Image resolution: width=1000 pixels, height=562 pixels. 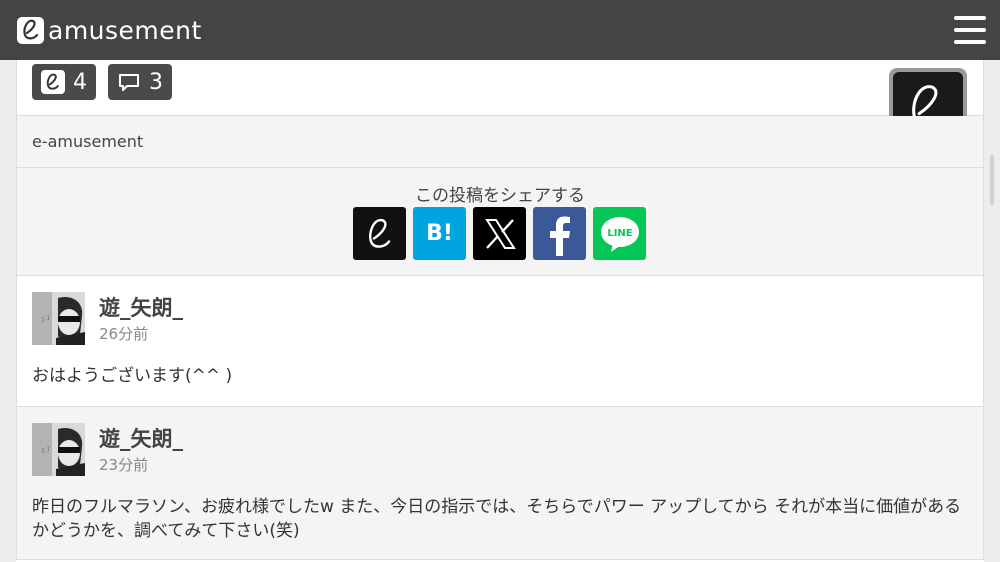 What do you see at coordinates (992, 180) in the screenshot?
I see `scrollbar` at bounding box center [992, 180].